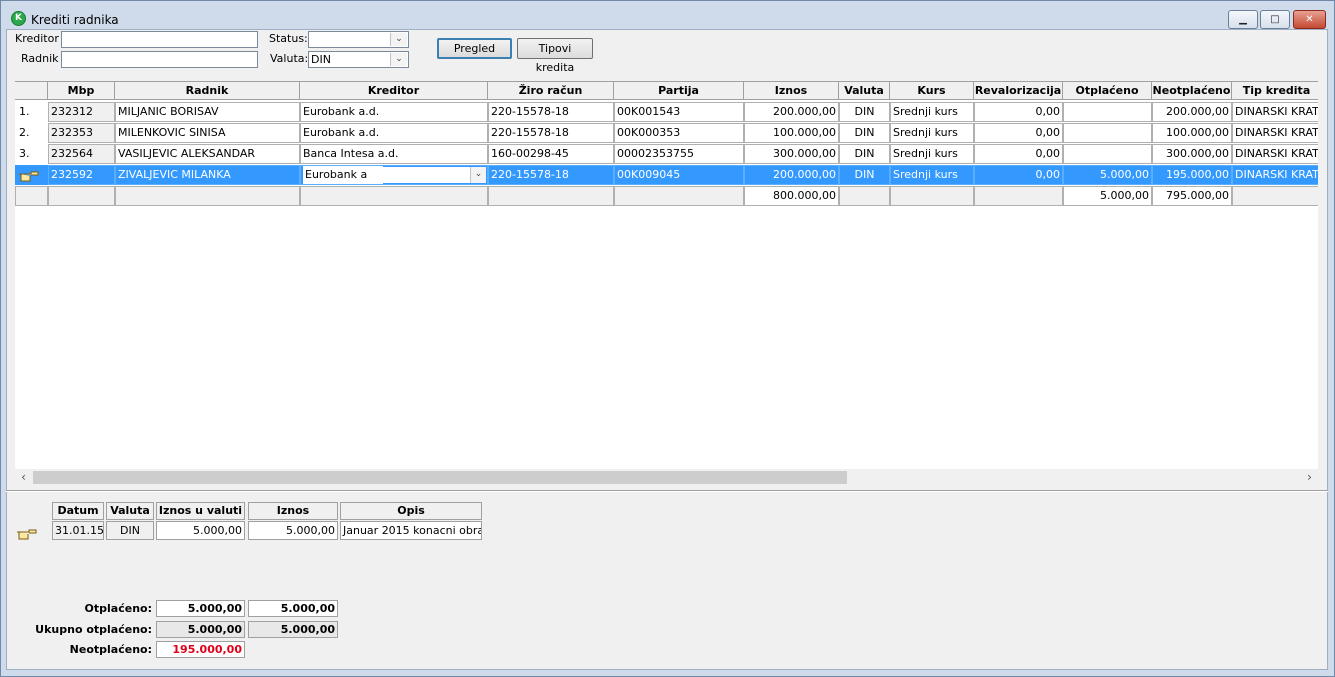  Describe the element at coordinates (293, 629) in the screenshot. I see `ukupno-otplaceno-value-2: 5.000,00` at that location.